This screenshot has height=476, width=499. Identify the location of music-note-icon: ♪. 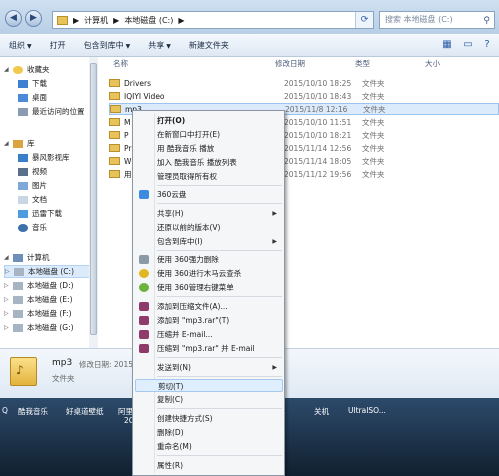
(20, 370).